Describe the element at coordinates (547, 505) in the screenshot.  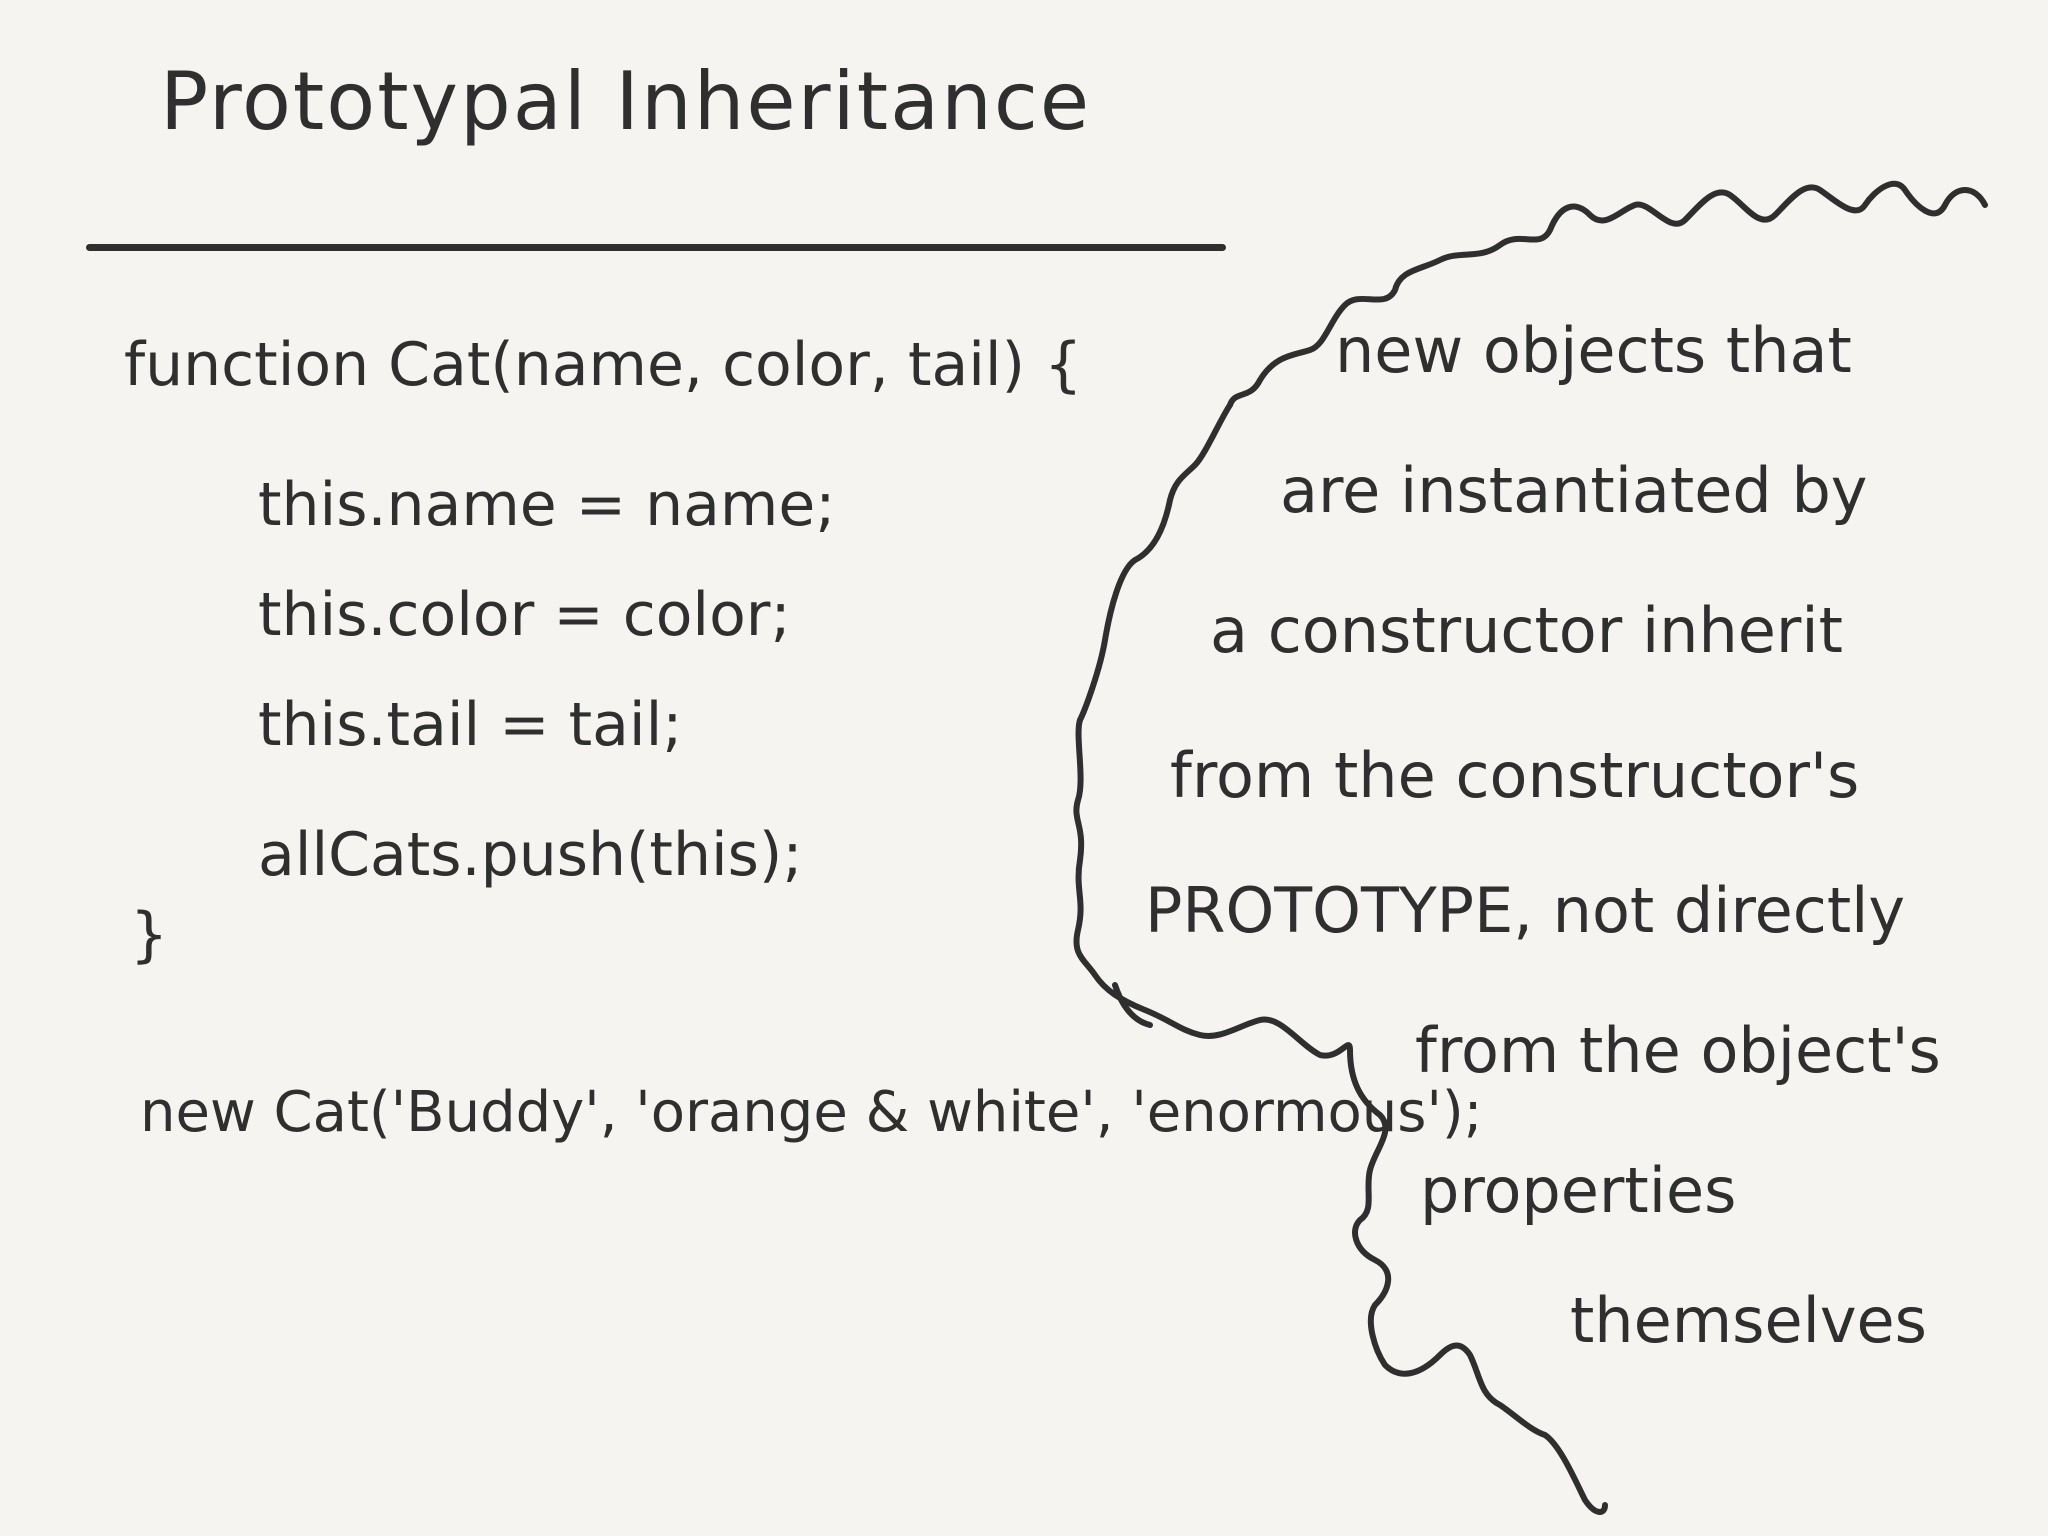
I see `code-line-name: this.name = name;` at that location.